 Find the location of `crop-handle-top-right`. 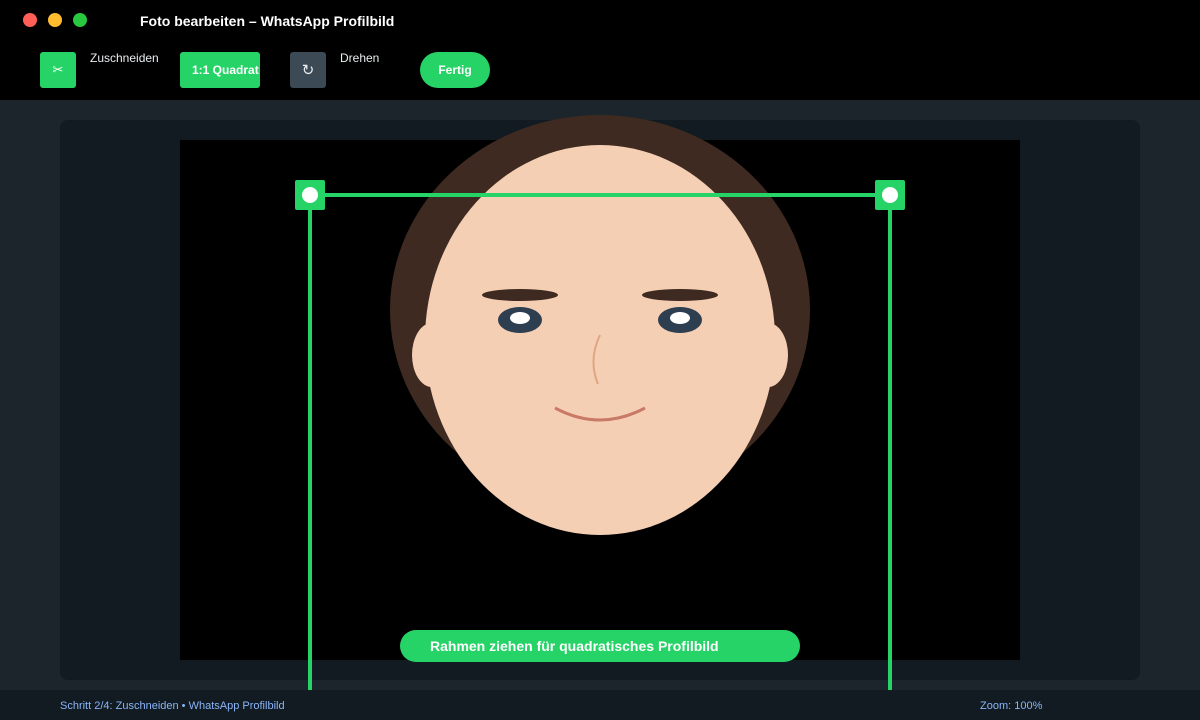

crop-handle-top-right is located at coordinates (890, 195).